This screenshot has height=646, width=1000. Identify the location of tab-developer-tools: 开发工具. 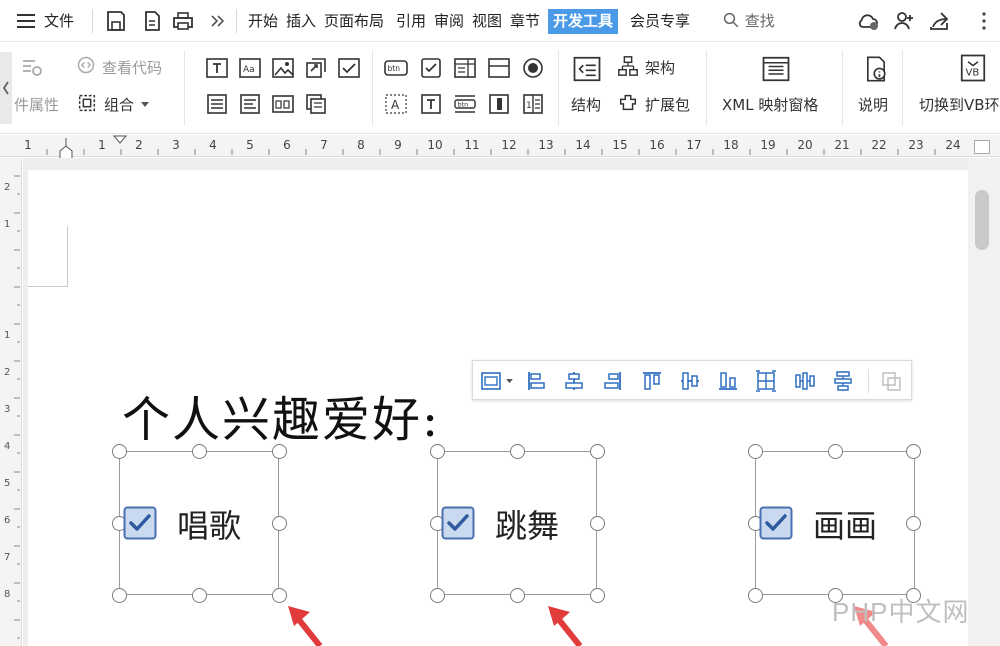
(583, 21).